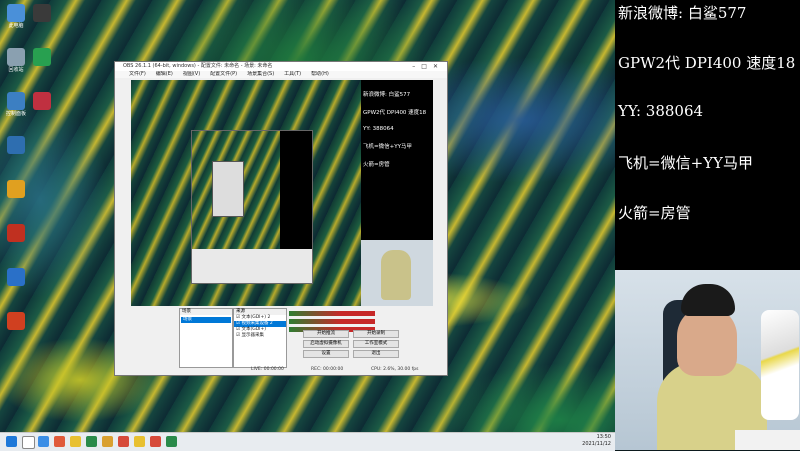 The image size is (800, 451). Describe the element at coordinates (281, 74) in the screenshot. I see `menu-bar: 文件(F) 编辑(E) 视图(V) 配置文件(P) 场景集合(S) 工具(T) 帮助(H)` at that location.